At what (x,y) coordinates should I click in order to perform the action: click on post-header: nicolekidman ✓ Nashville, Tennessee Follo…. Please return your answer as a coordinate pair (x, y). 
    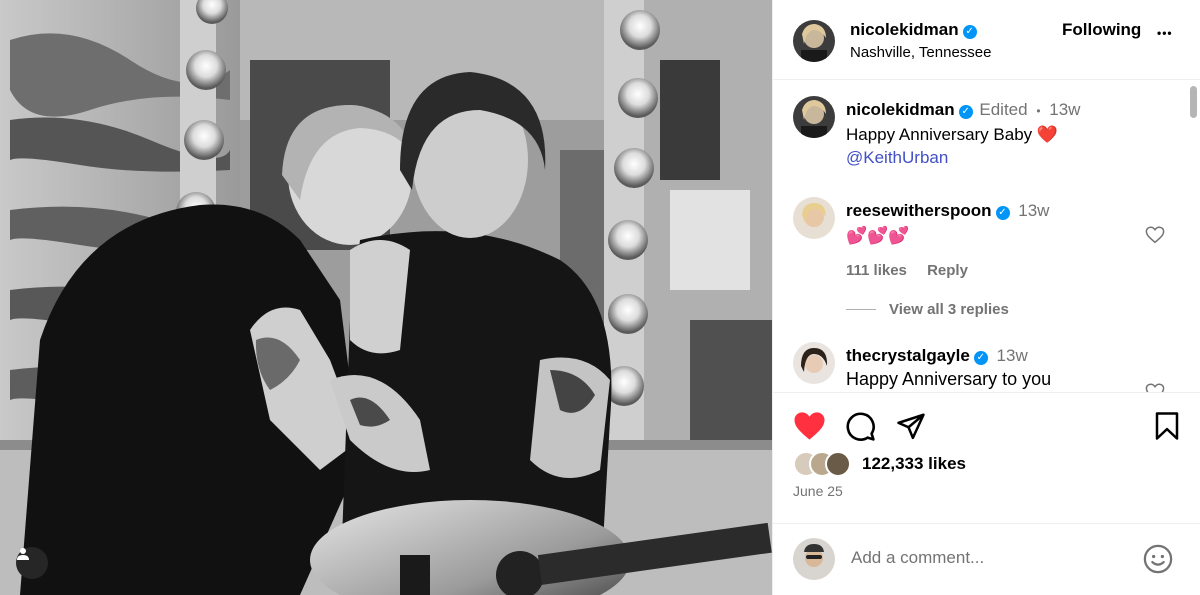
    Looking at the image, I should click on (986, 40).